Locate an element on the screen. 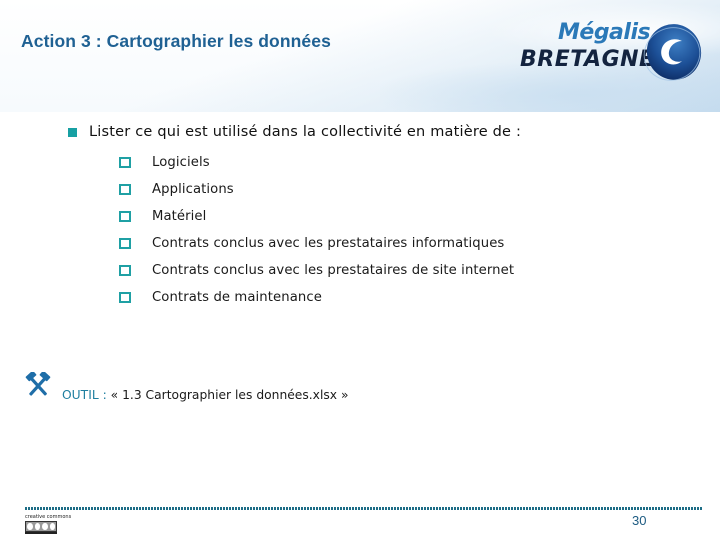 The width and height of the screenshot is (720, 540). list-item-label: Contrats de maintenance is located at coordinates (237, 297).